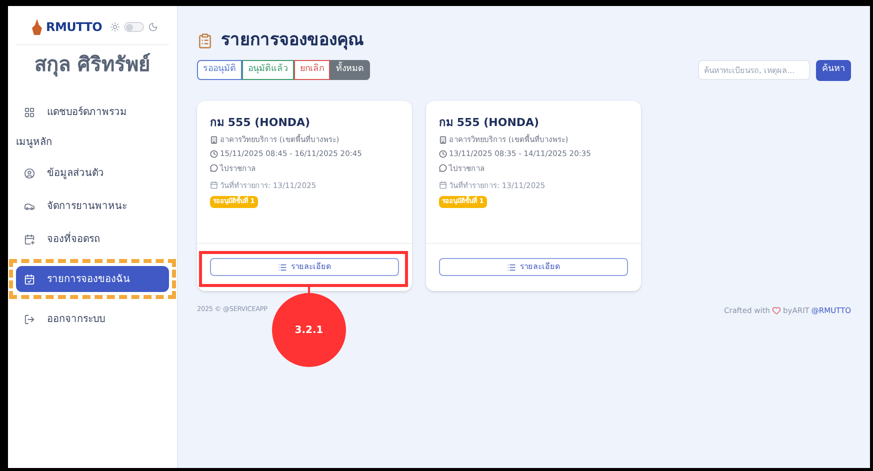 The image size is (873, 471). What do you see at coordinates (134, 27) in the screenshot?
I see `theme-toggle` at bounding box center [134, 27].